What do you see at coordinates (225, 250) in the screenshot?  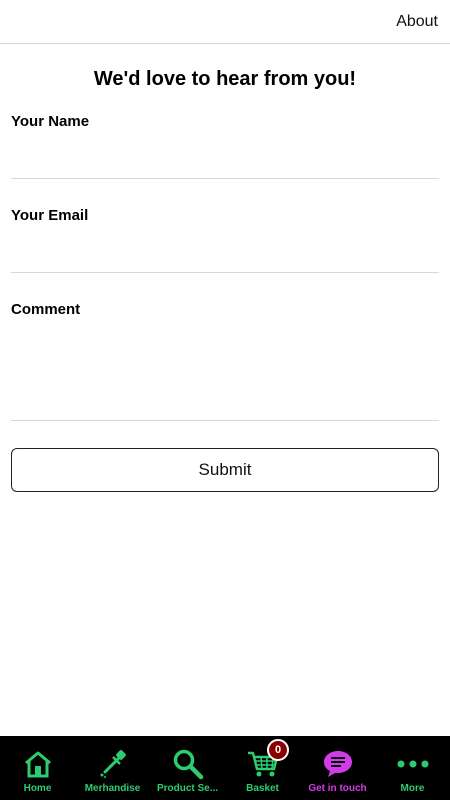 I see `email-input` at bounding box center [225, 250].